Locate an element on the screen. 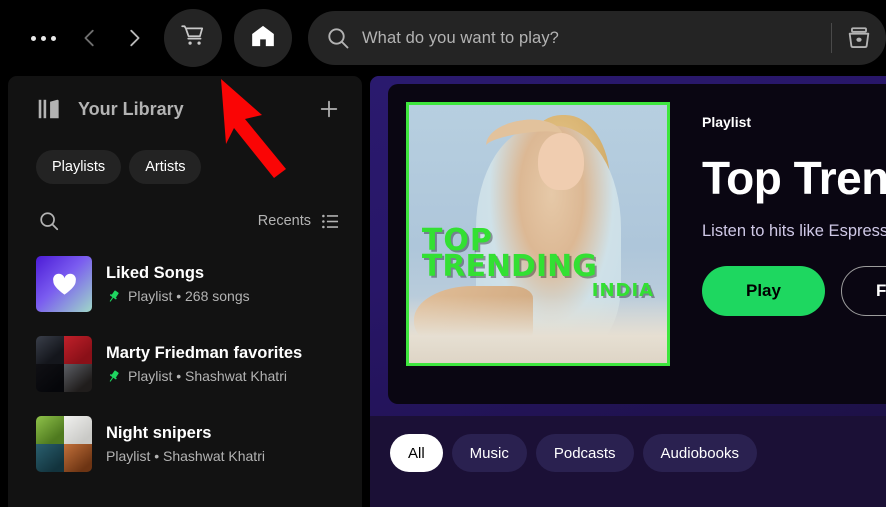 The image size is (886, 507). library-header: Your Library is located at coordinates (185, 109).